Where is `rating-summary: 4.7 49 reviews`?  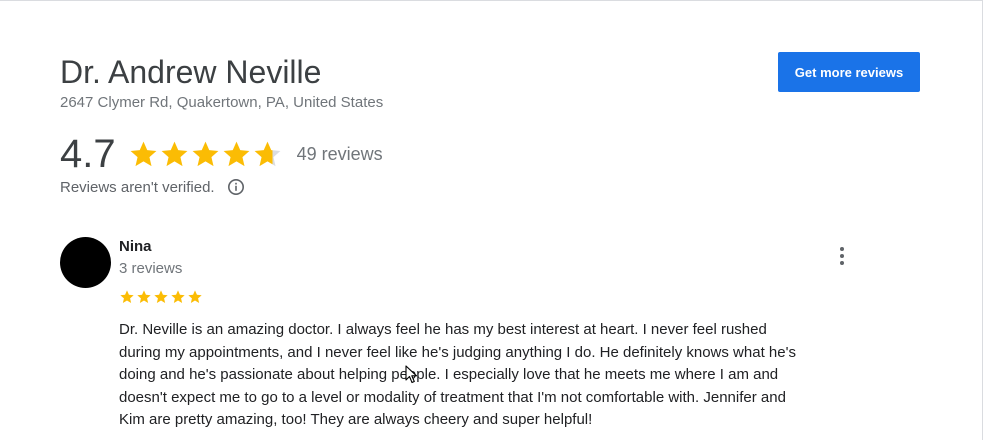 rating-summary: 4.7 49 reviews is located at coordinates (221, 154).